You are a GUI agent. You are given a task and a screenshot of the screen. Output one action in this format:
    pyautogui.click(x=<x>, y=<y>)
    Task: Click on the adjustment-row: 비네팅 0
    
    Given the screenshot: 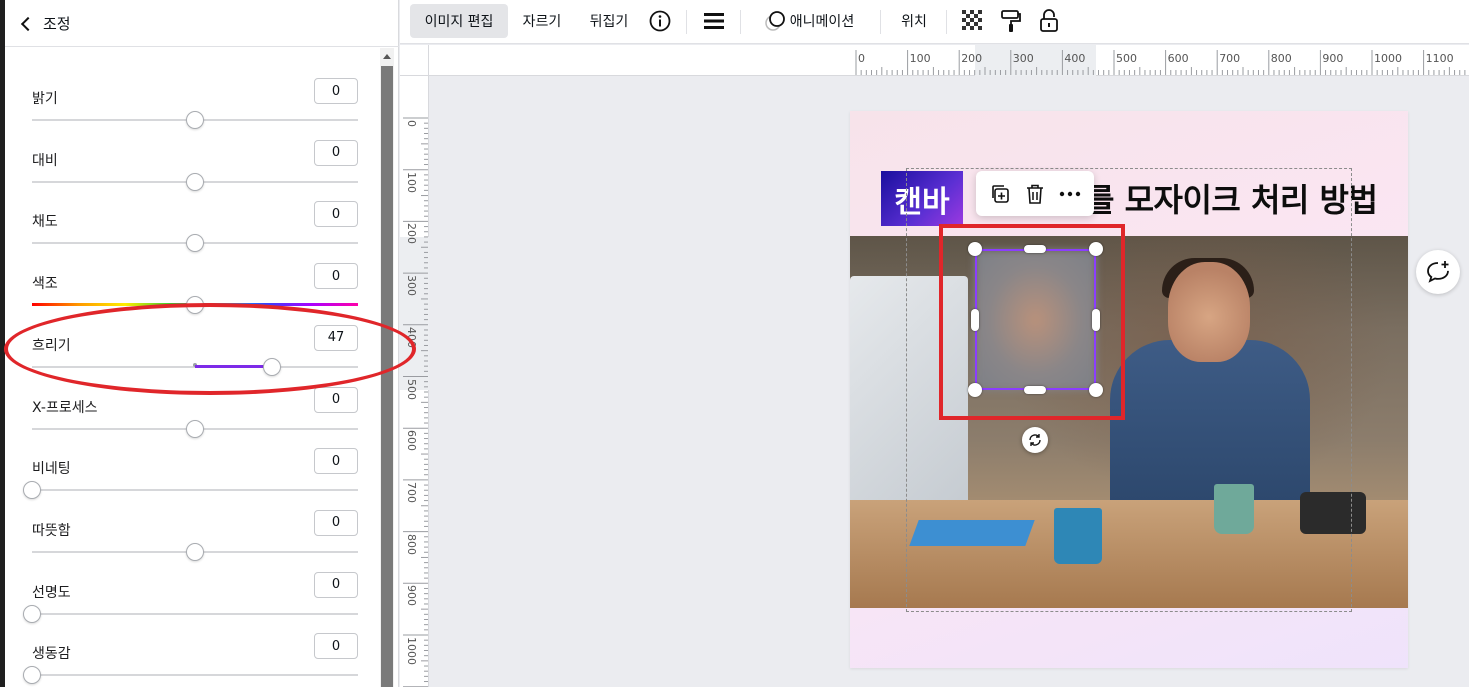 What is the action you would take?
    pyautogui.click(x=190, y=484)
    